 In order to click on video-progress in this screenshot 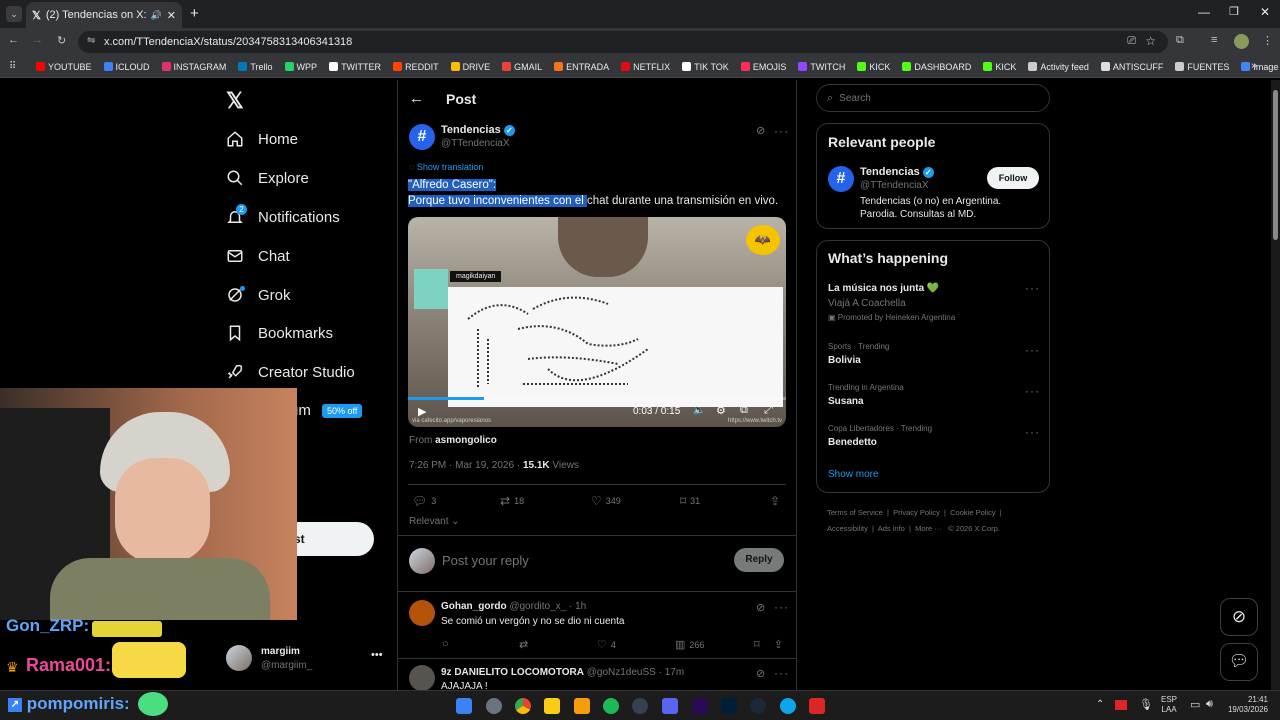, I will do `click(597, 398)`.